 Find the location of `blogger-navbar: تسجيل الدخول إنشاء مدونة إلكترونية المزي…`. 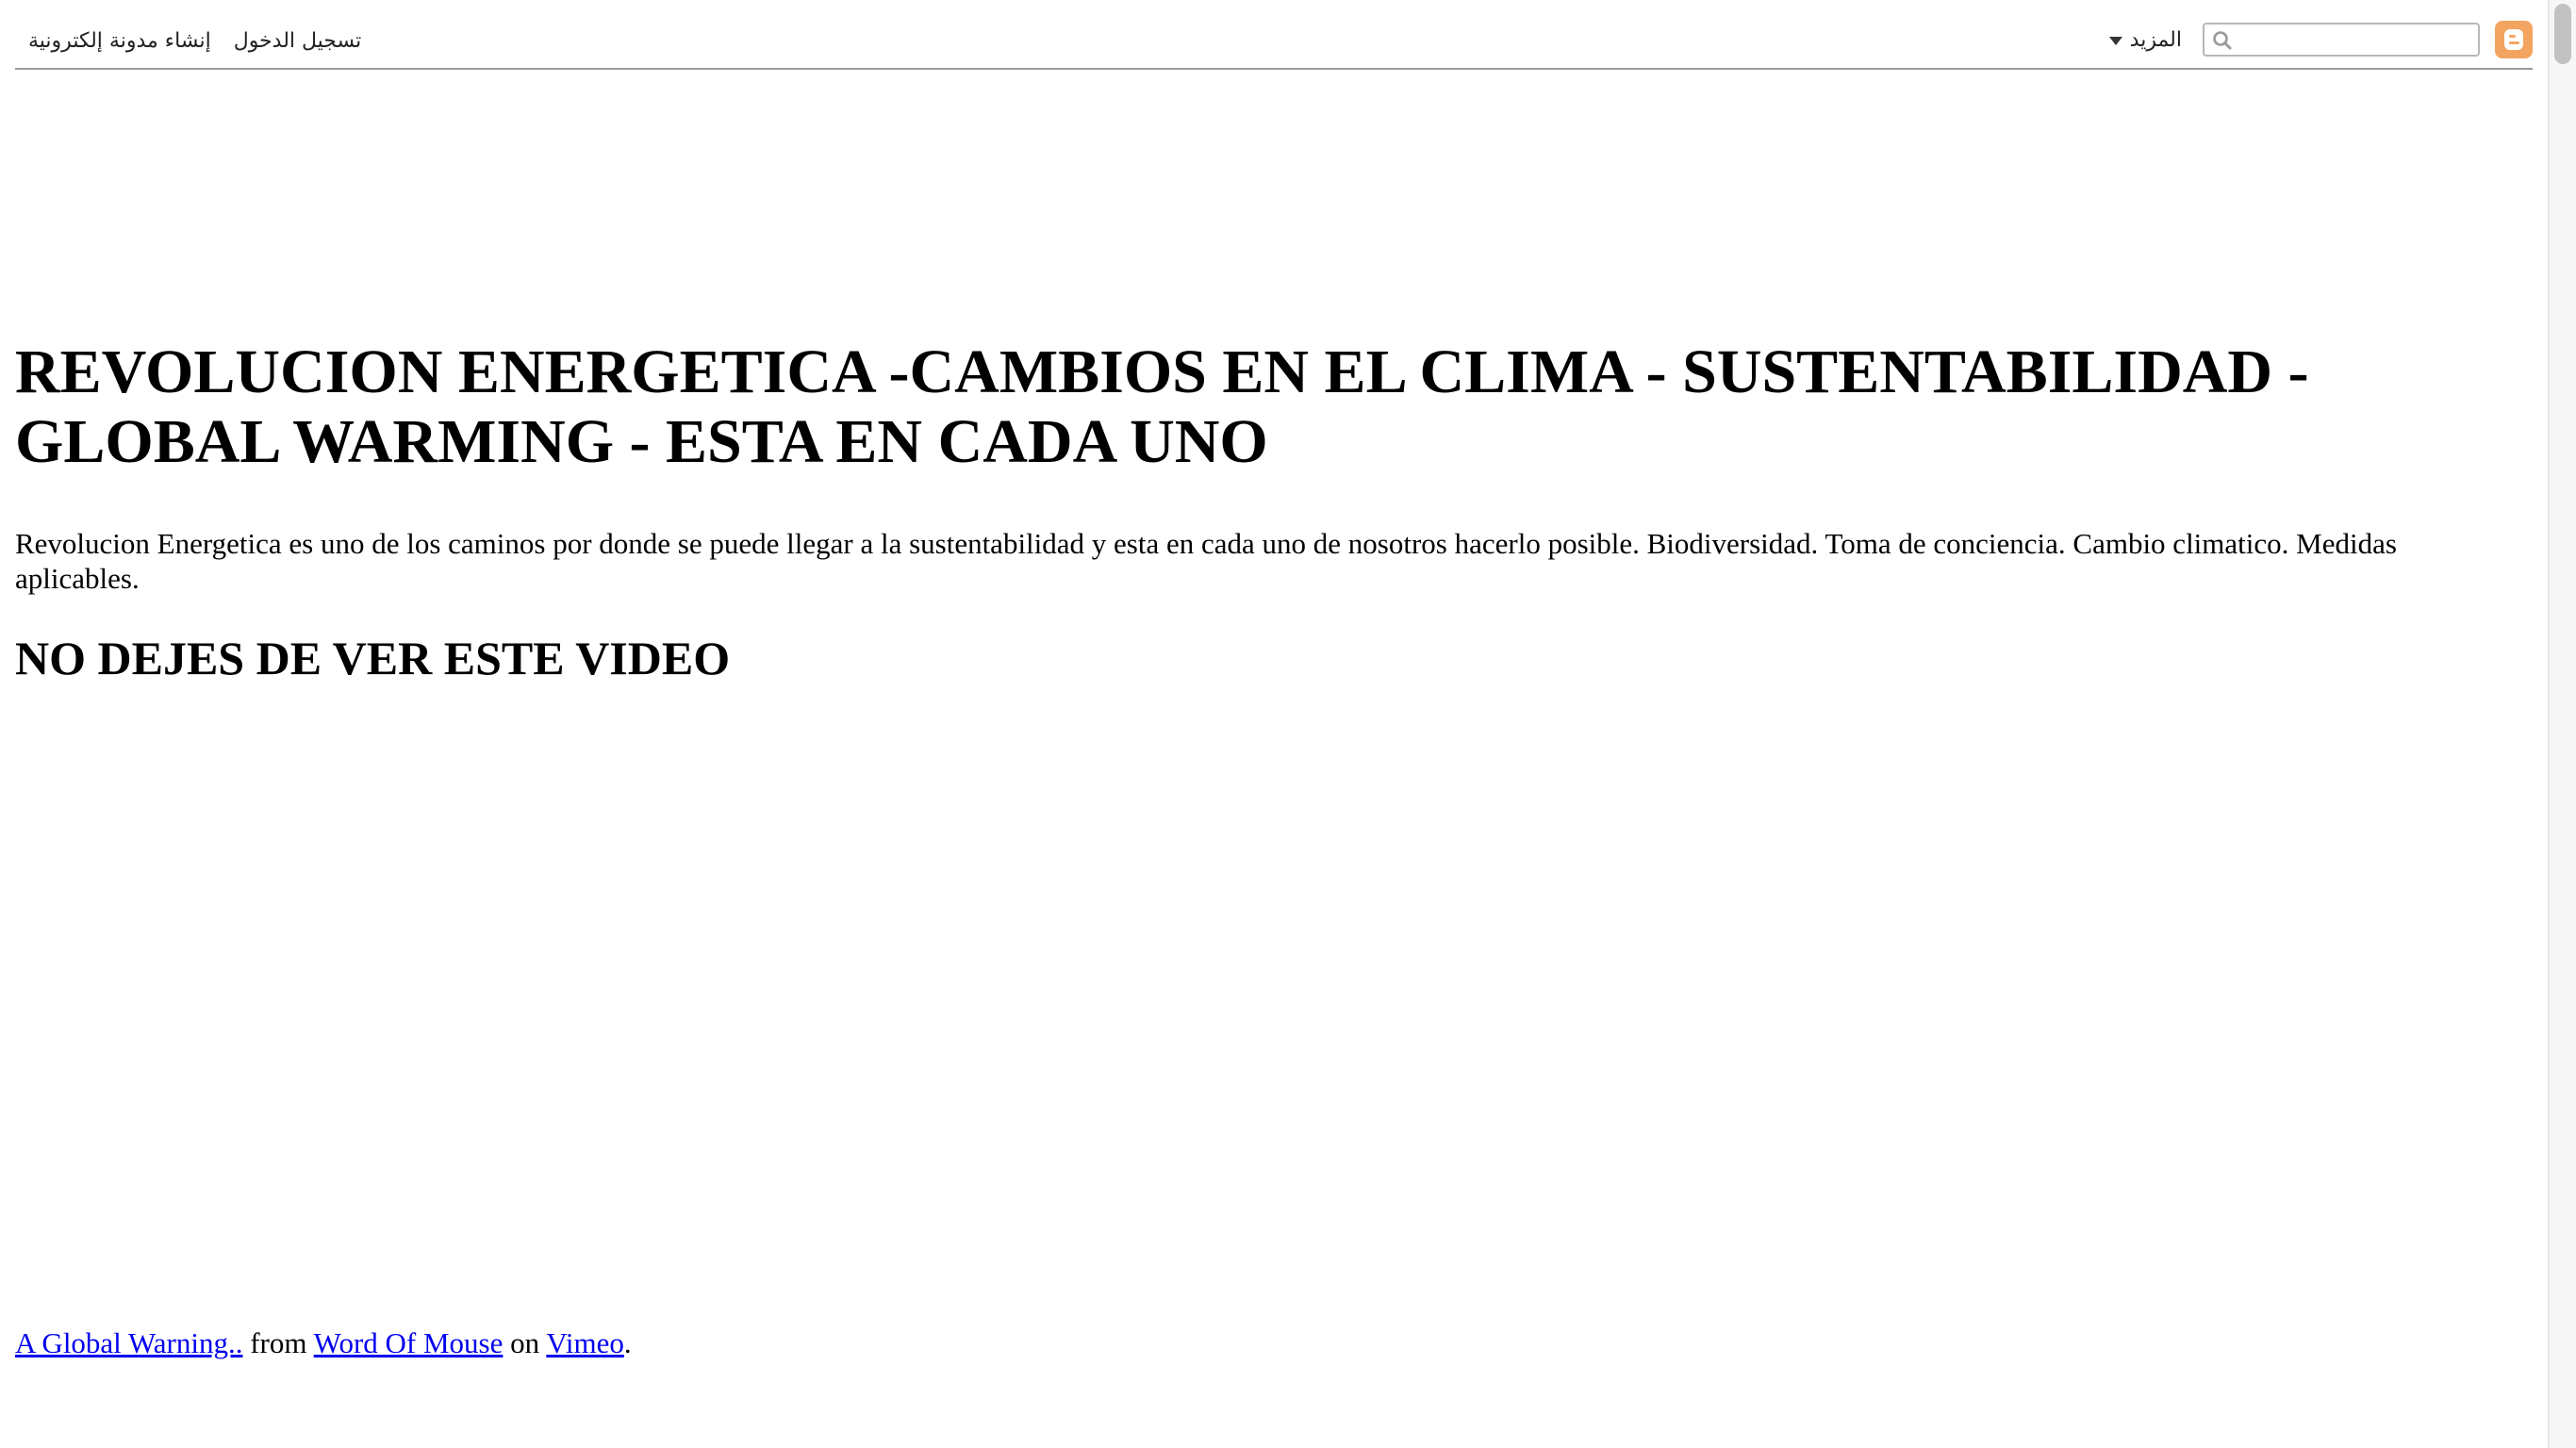

blogger-navbar: تسجيل الدخول إنشاء مدونة إلكترونية المزي… is located at coordinates (1274, 35).